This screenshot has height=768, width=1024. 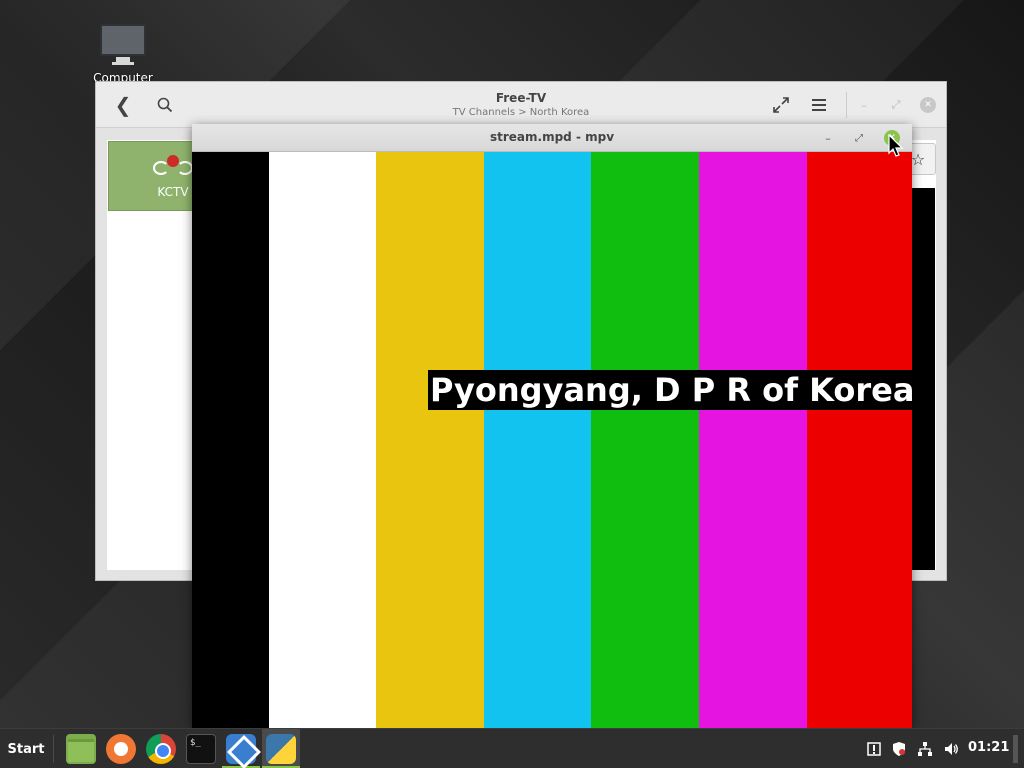 I want to click on terminal-icon: $_, so click(x=201, y=749).